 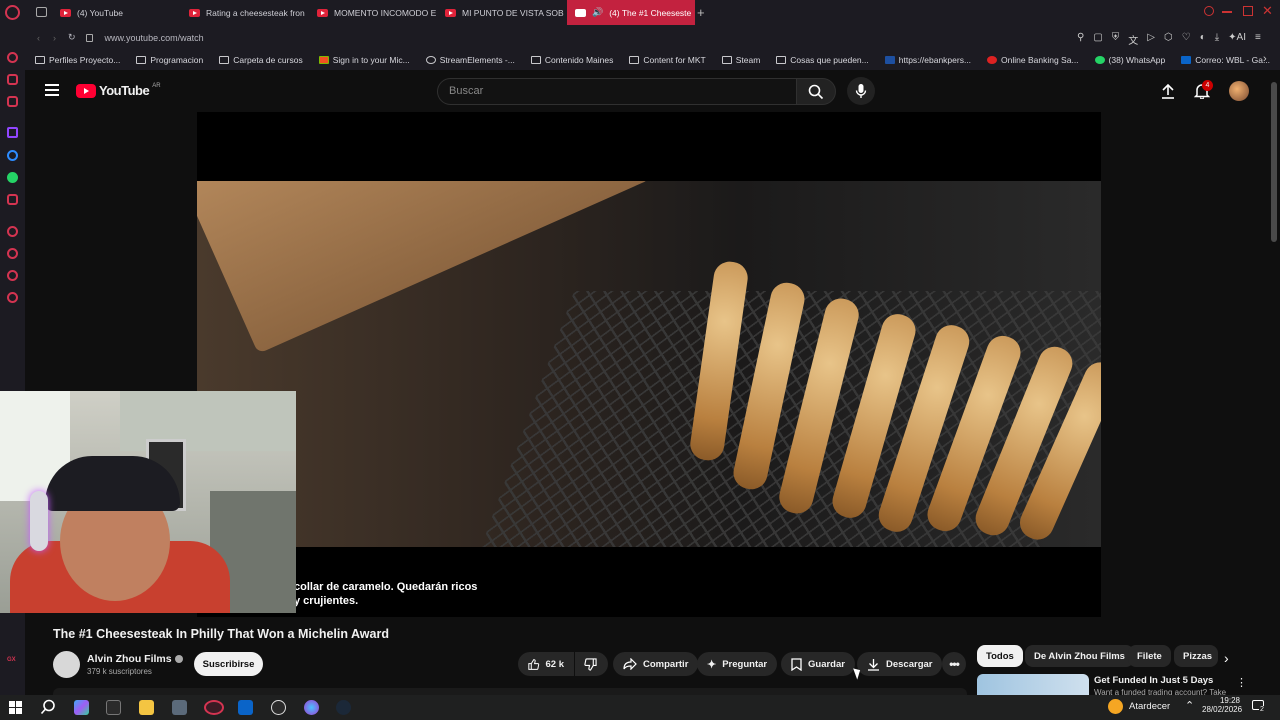 What do you see at coordinates (1209, 11) in the screenshot?
I see `search-tabs-icon` at bounding box center [1209, 11].